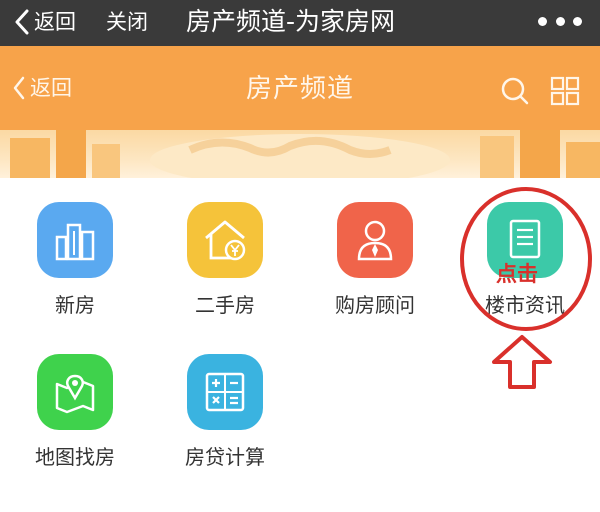 The image size is (600, 512). I want to click on tile-map-search: 地图找房, so click(75, 400).